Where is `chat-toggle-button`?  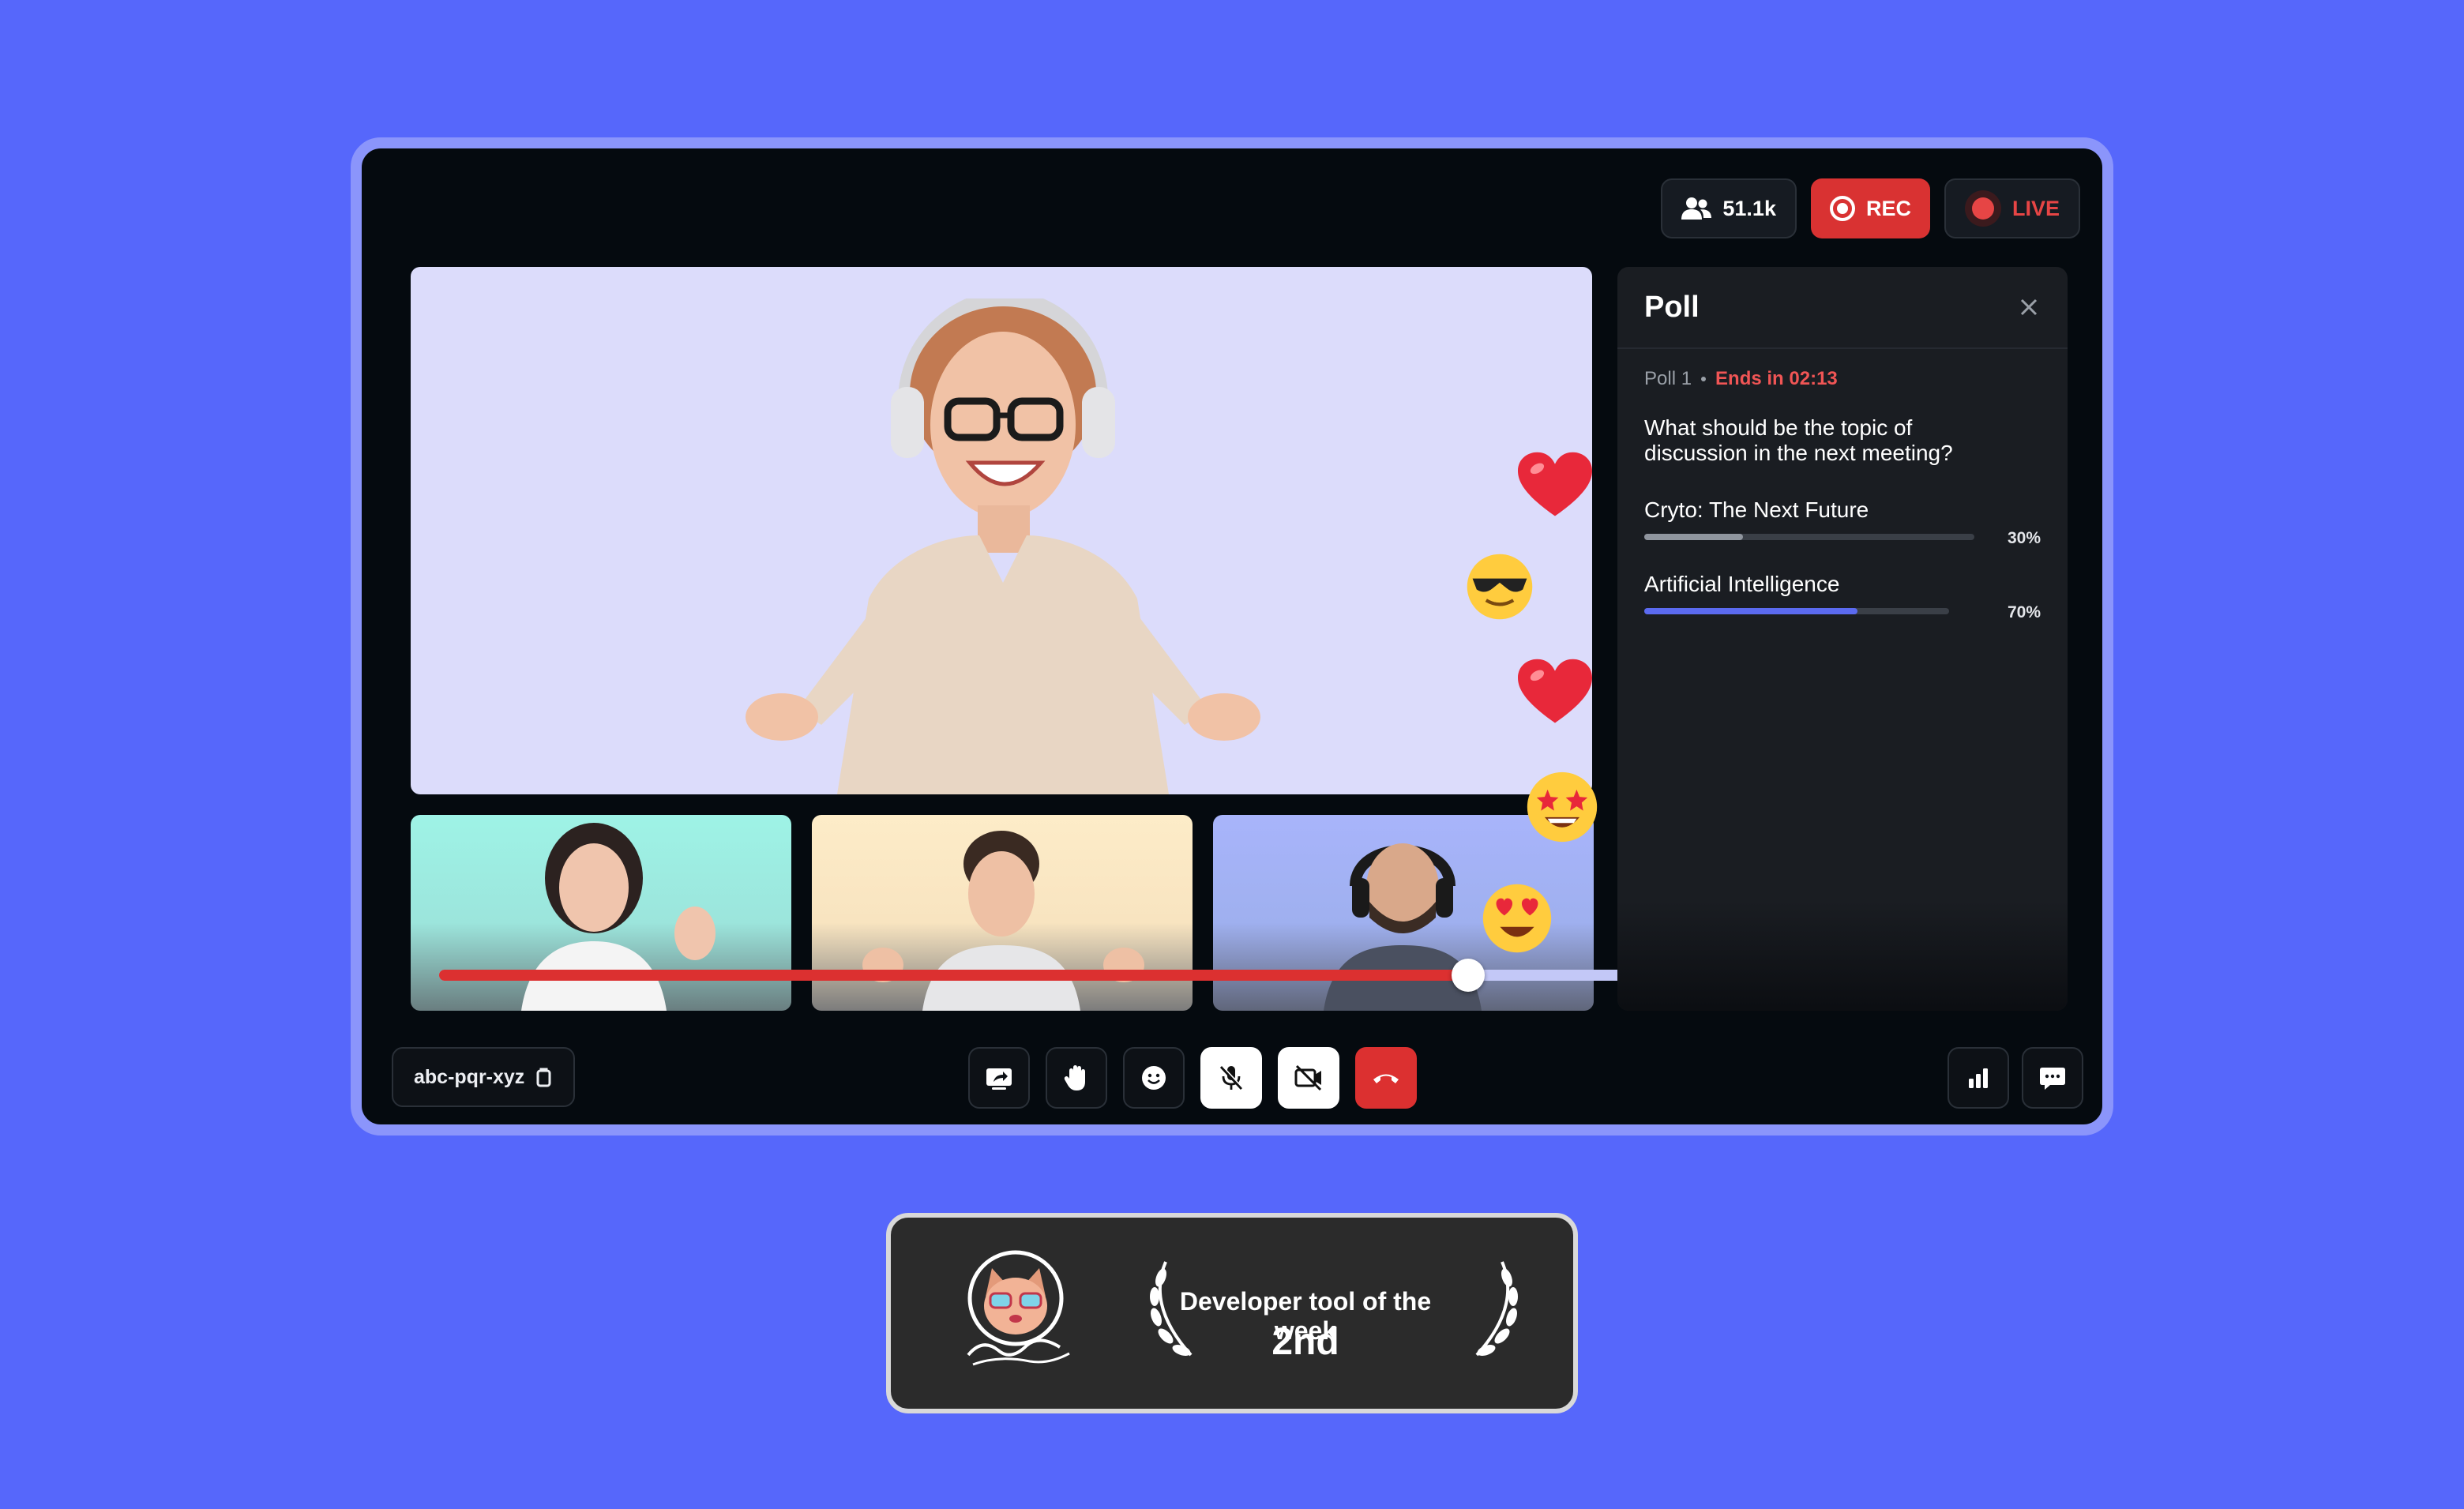 chat-toggle-button is located at coordinates (2052, 1078).